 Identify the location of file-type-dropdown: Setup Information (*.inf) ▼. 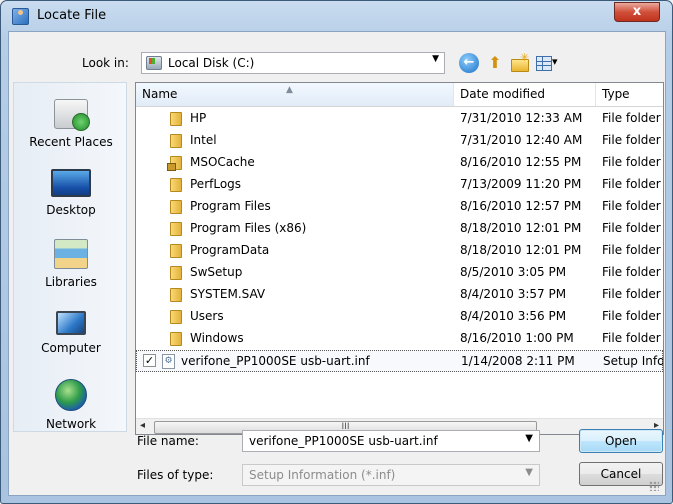
(391, 475).